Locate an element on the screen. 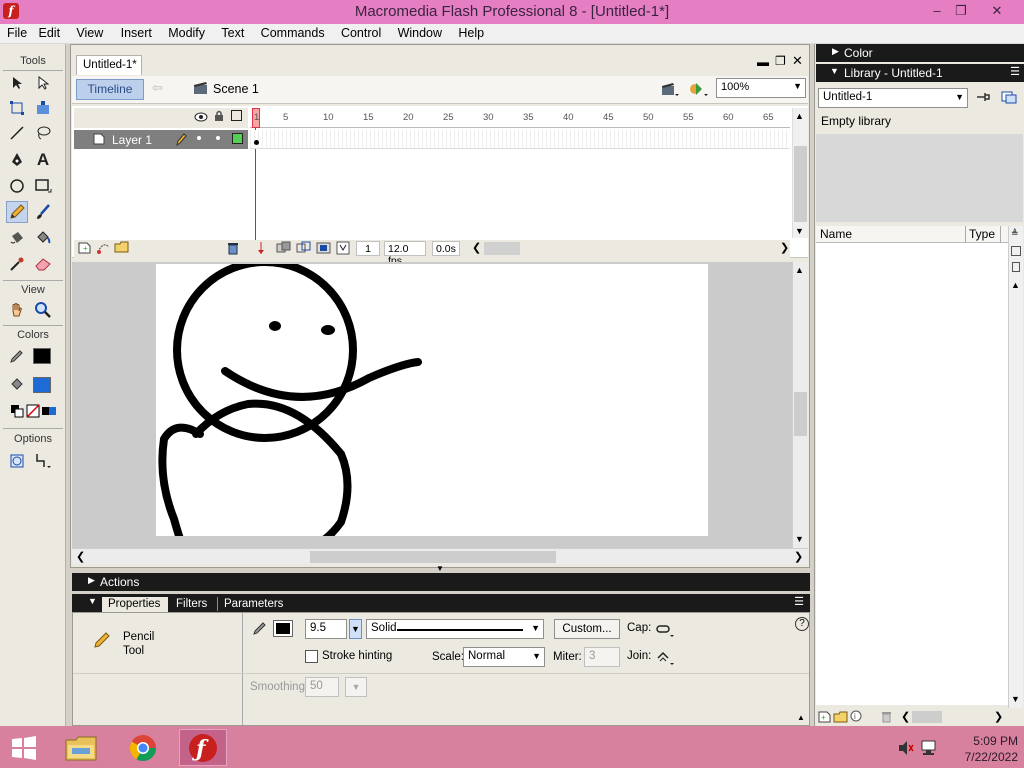 This screenshot has height=768, width=1024. center-frame-icon is located at coordinates (261, 249).